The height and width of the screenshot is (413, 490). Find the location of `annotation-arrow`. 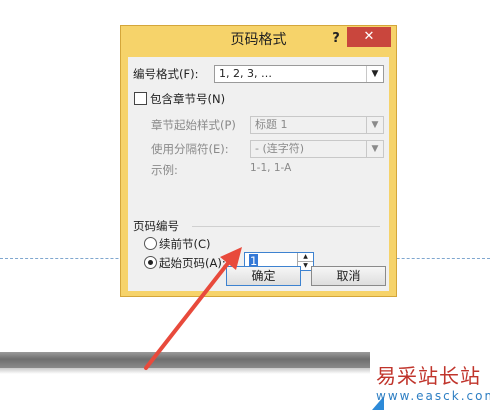

annotation-arrow is located at coordinates (193, 308).